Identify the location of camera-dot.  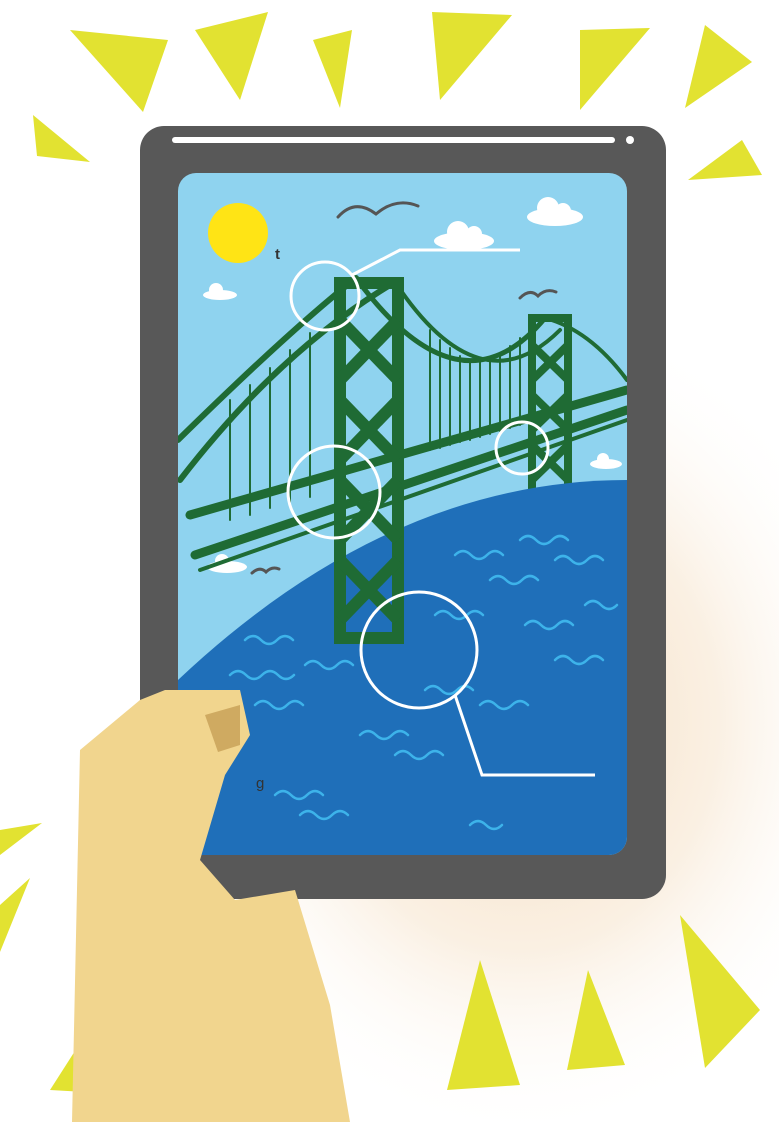
(630, 140).